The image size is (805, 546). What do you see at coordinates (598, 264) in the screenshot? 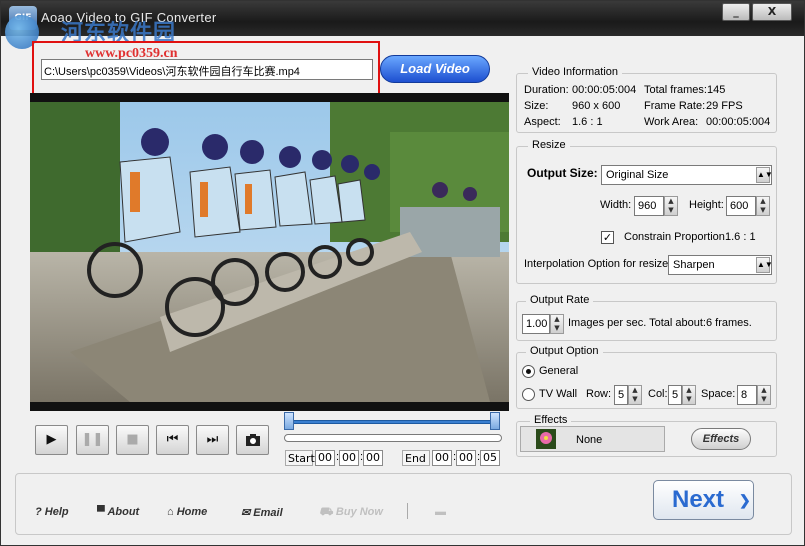
I see `interpolation-label: Interpolation Option for resize:` at bounding box center [598, 264].